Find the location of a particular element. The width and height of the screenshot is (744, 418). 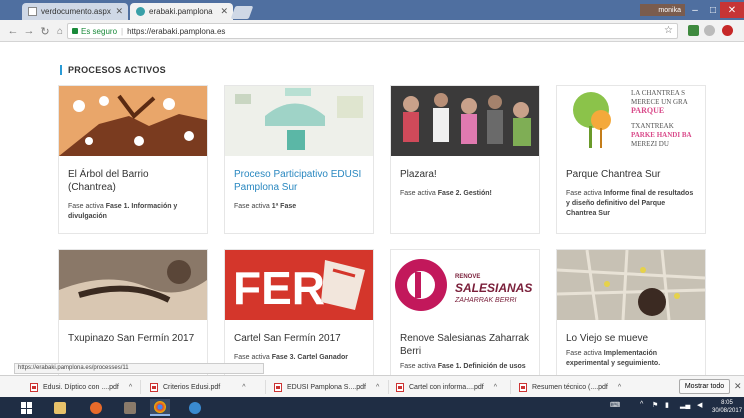

card-phase: Fase activa Fase 3. Cartel Ganador is located at coordinates (291, 357).